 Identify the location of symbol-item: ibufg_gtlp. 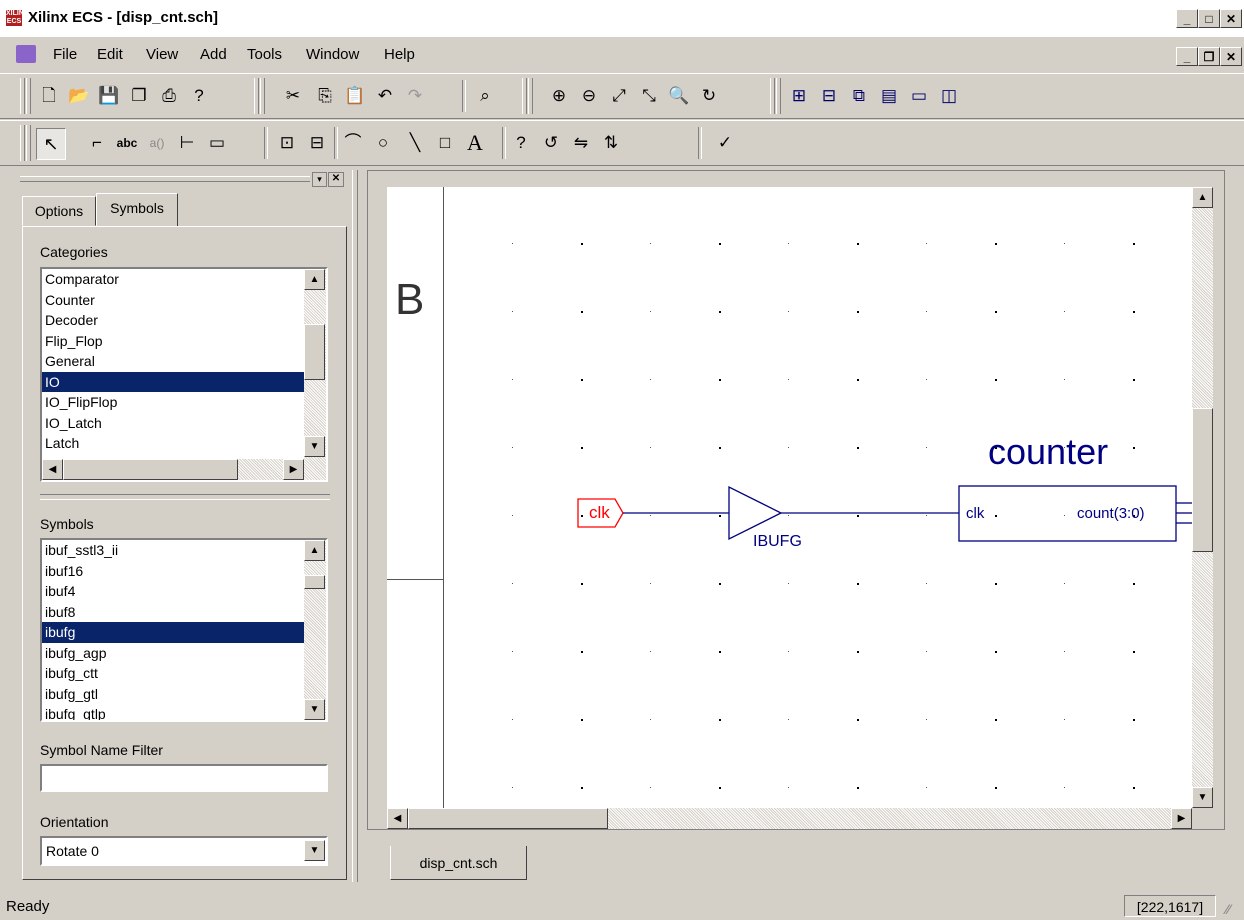
(173, 712).